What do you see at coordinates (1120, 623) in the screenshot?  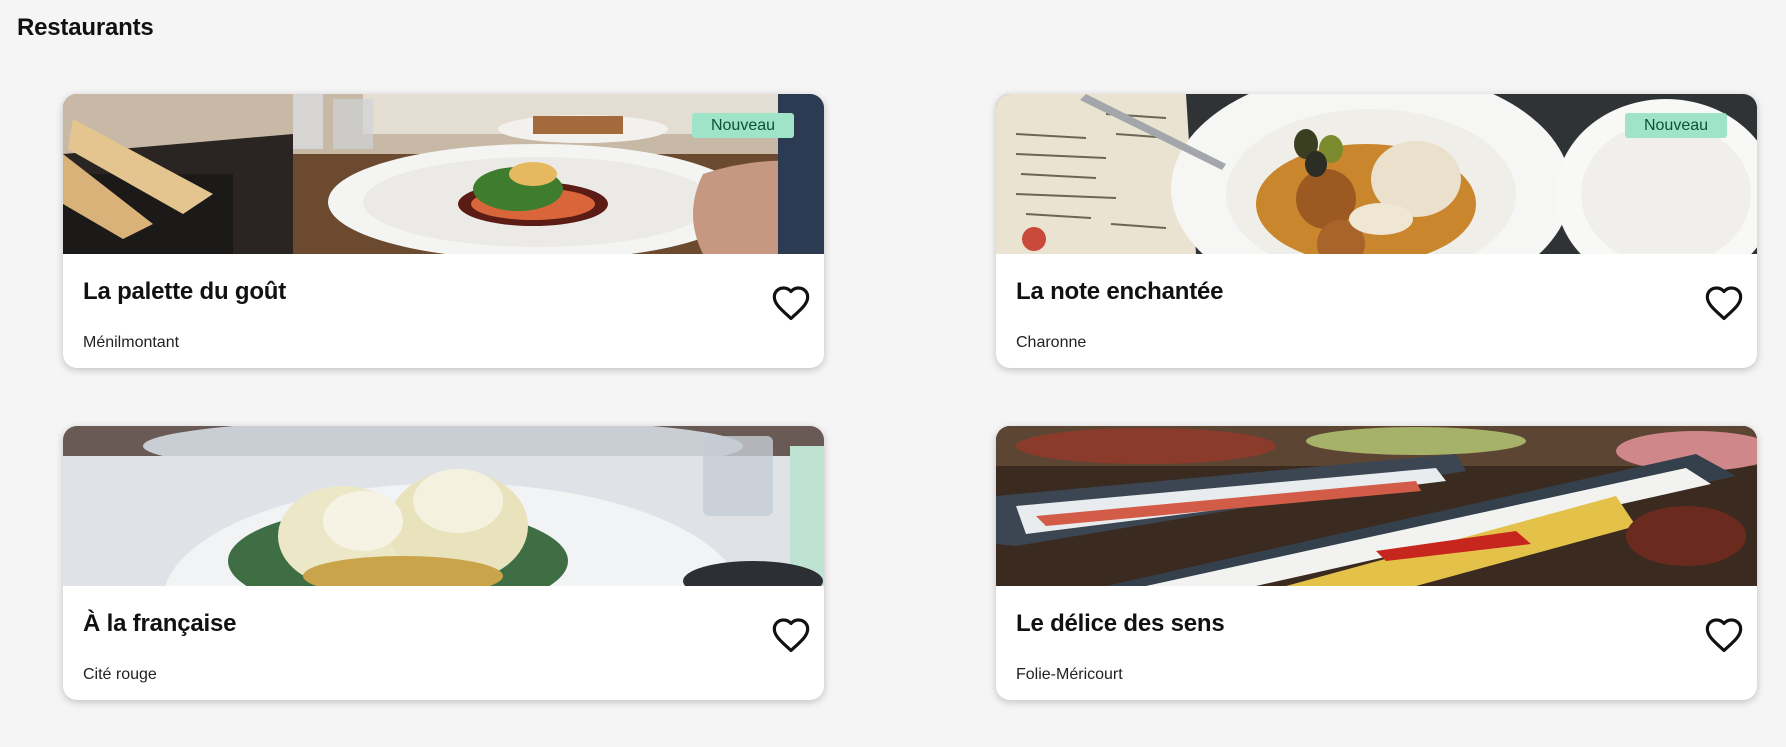 I see `restaurant-name: Le délice des sens` at bounding box center [1120, 623].